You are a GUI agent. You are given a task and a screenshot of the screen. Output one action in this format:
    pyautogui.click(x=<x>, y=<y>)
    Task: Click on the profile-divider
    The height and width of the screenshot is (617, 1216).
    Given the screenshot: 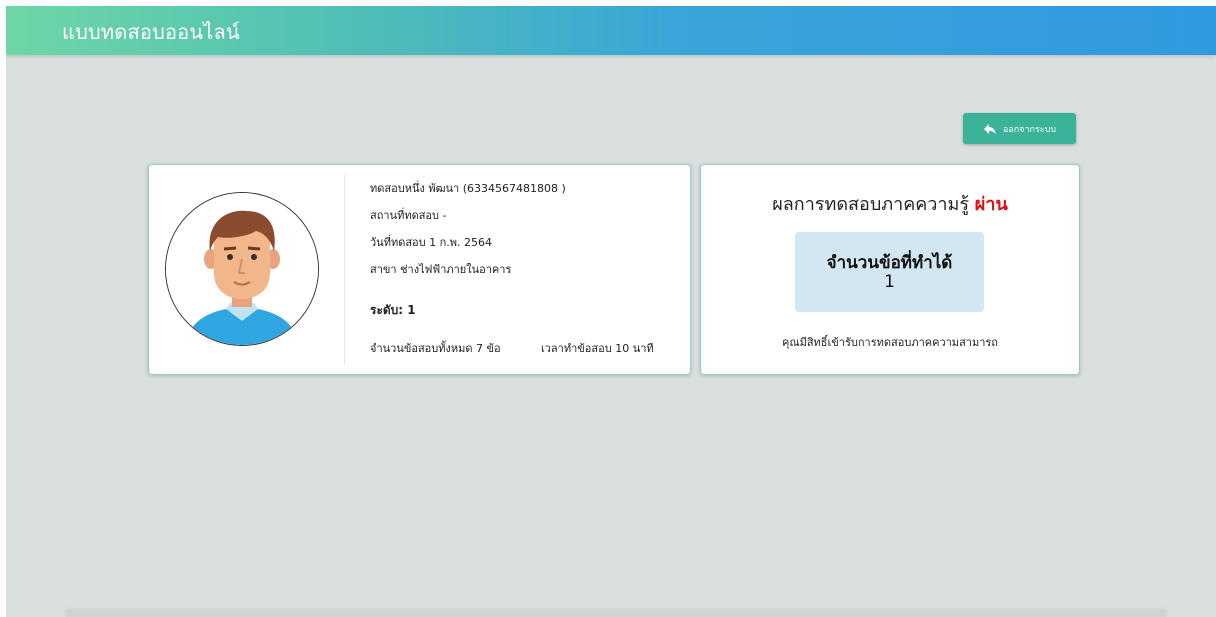 What is the action you would take?
    pyautogui.click(x=344, y=270)
    